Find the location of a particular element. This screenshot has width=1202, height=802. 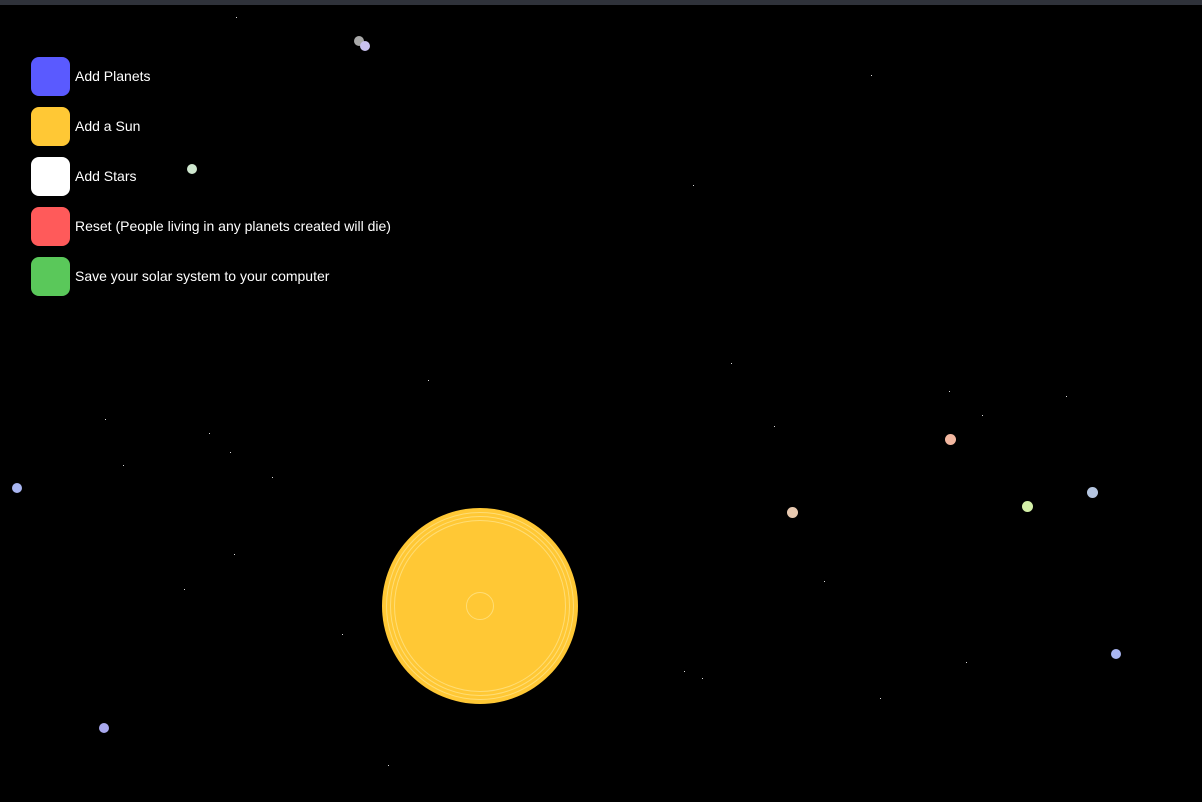

sun-core is located at coordinates (480, 606).